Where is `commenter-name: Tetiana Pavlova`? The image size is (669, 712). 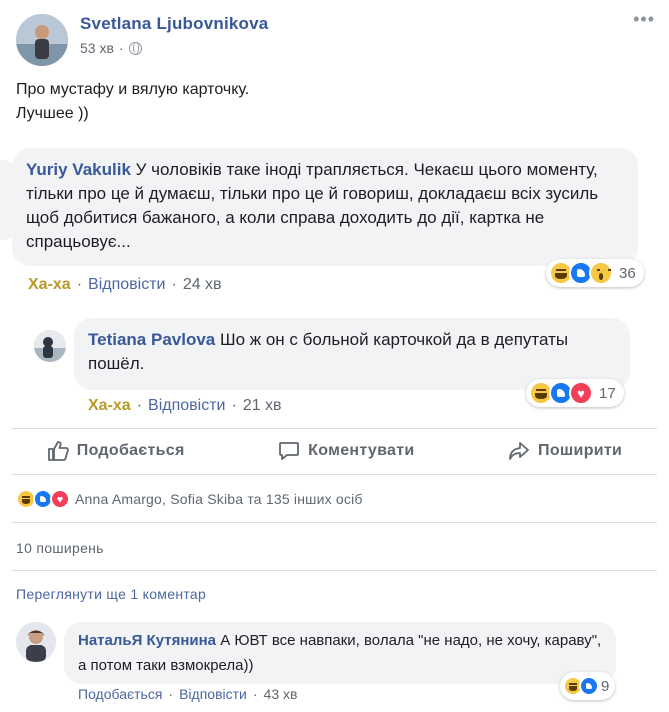
commenter-name: Tetiana Pavlova is located at coordinates (151, 339).